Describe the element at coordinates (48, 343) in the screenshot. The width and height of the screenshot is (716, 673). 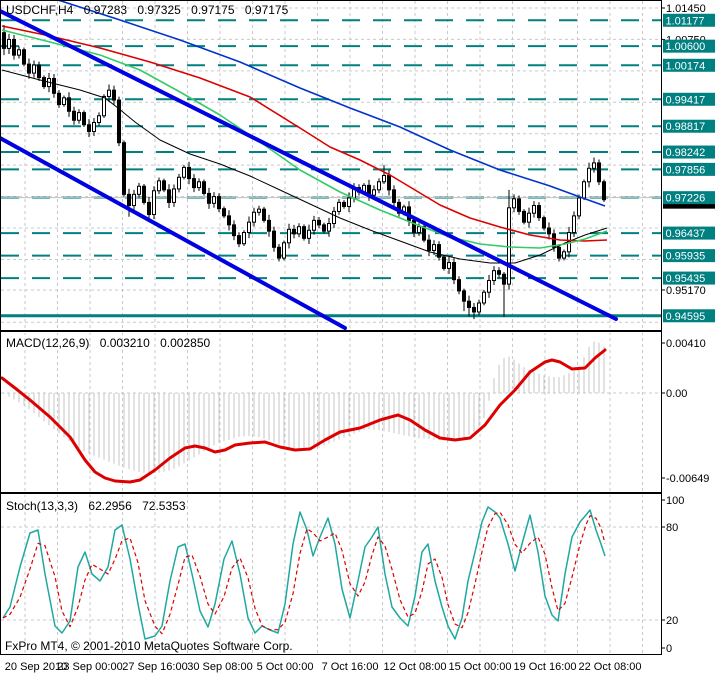
I see `macd-name-label: MACD(12,26,9)` at that location.